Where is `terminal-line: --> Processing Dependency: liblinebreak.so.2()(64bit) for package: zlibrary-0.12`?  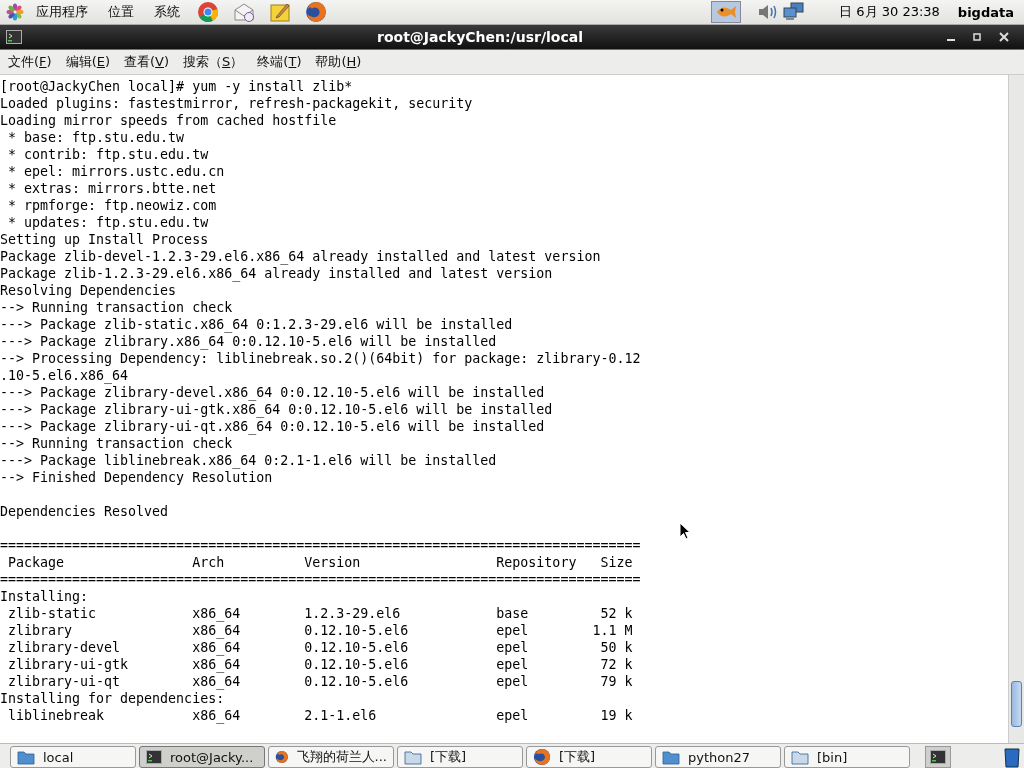
terminal-line: --> Processing Dependency: liblinebreak.so.2()(64bit) for package: zlibrary-0.12 is located at coordinates (321, 358).